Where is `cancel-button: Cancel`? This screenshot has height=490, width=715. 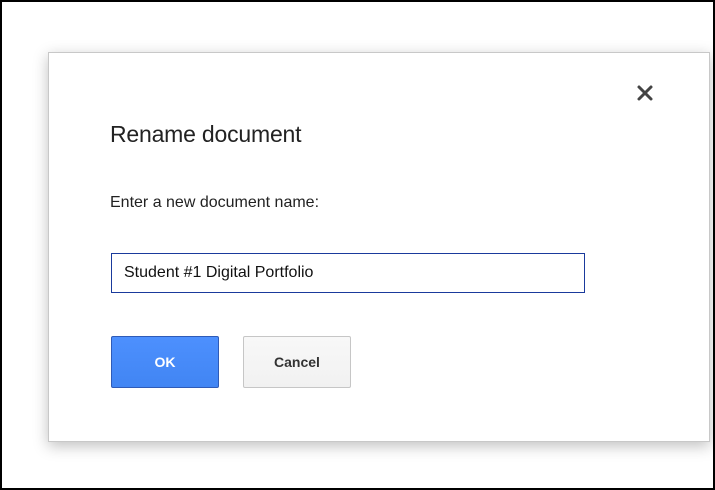 cancel-button: Cancel is located at coordinates (297, 362).